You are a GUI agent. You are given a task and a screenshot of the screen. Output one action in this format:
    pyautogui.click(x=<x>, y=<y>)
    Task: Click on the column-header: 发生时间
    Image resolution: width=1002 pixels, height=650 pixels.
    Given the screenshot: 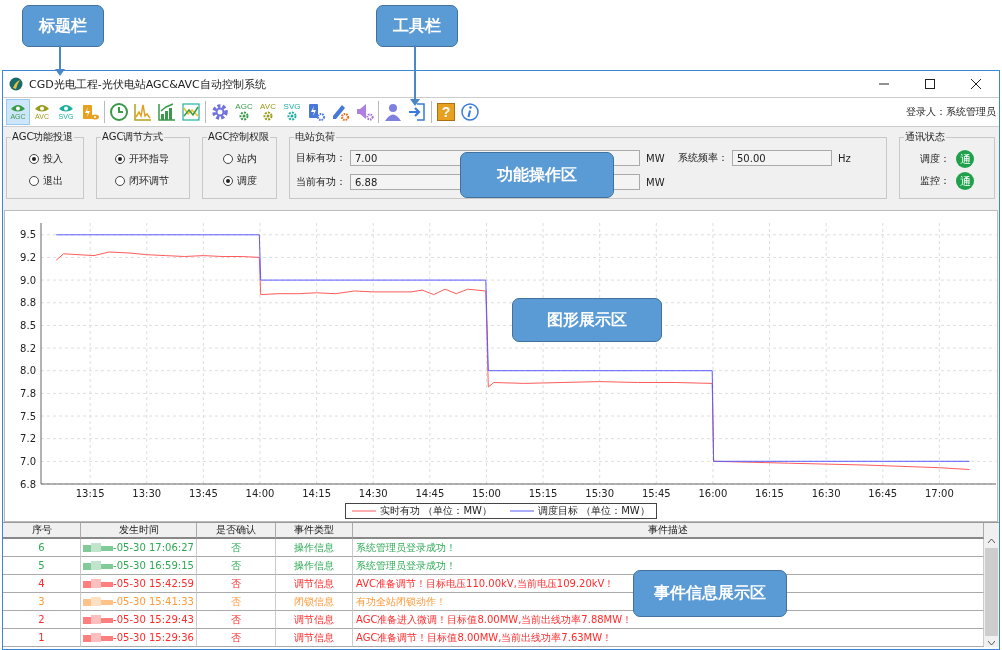 What is the action you would take?
    pyautogui.click(x=139, y=531)
    